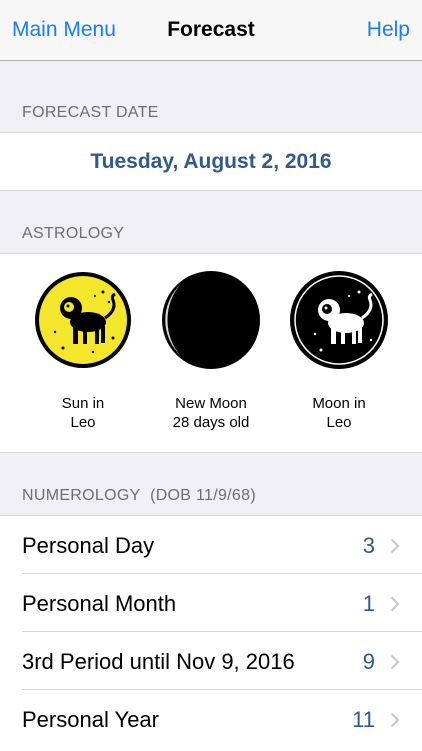  Describe the element at coordinates (363, 719) in the screenshot. I see `row-value: 11` at that location.